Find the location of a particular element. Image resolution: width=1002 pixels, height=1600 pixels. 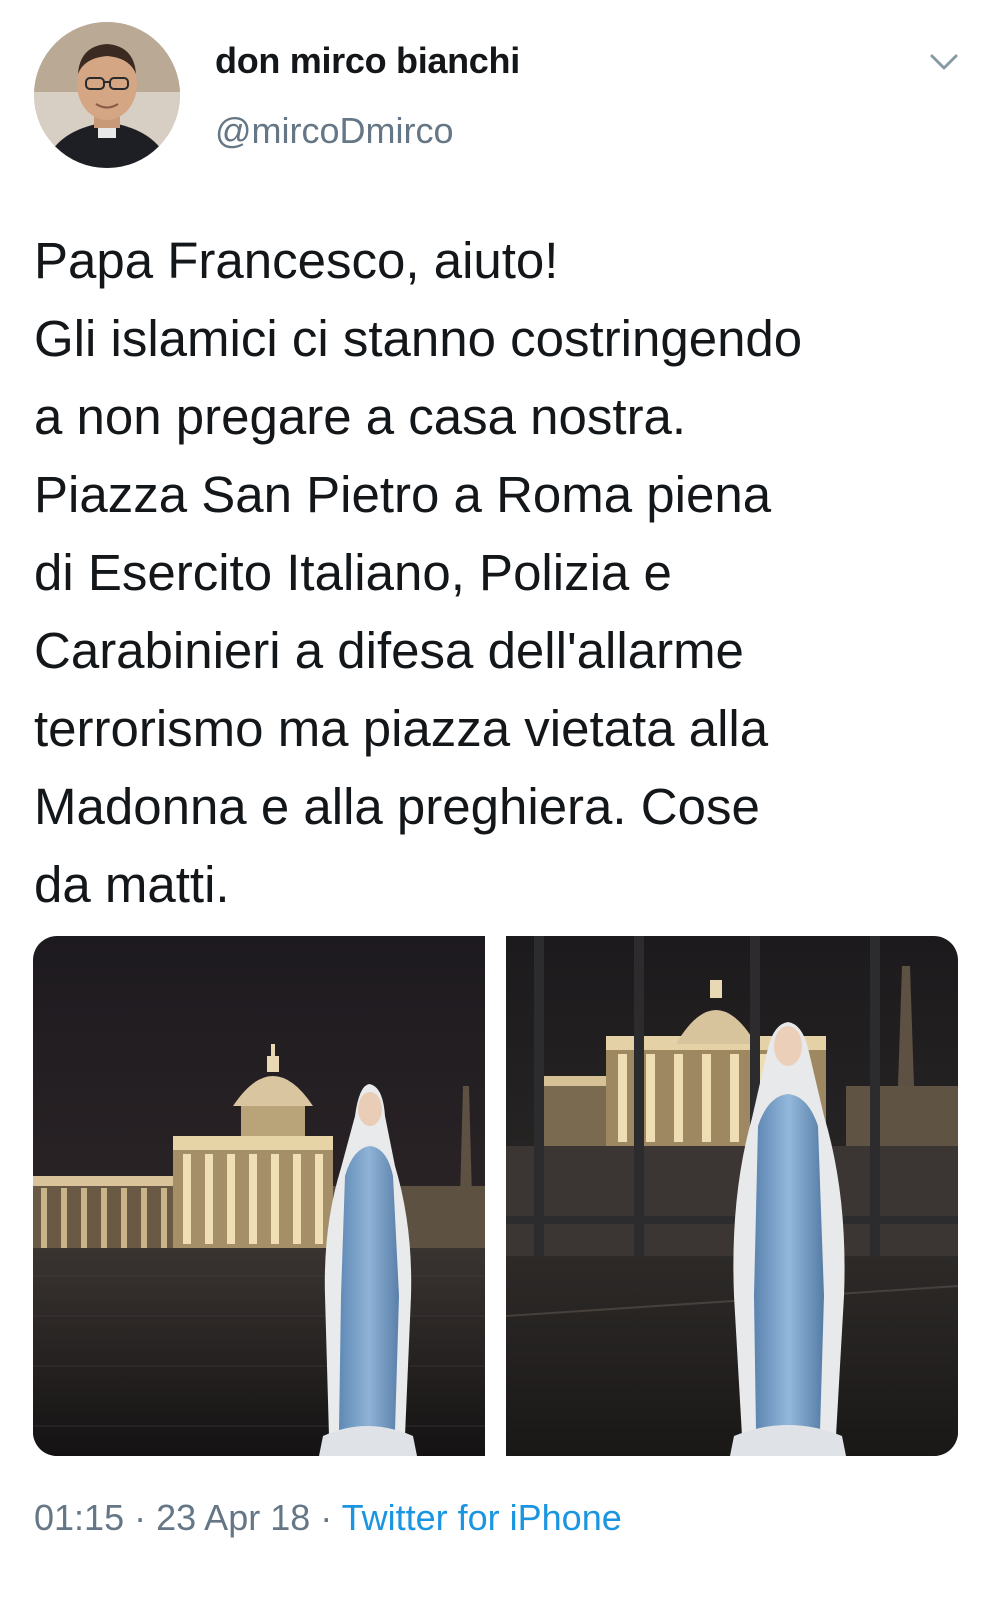

tweet-text-line: di Esercito Italiano, Polizia e is located at coordinates (353, 572).